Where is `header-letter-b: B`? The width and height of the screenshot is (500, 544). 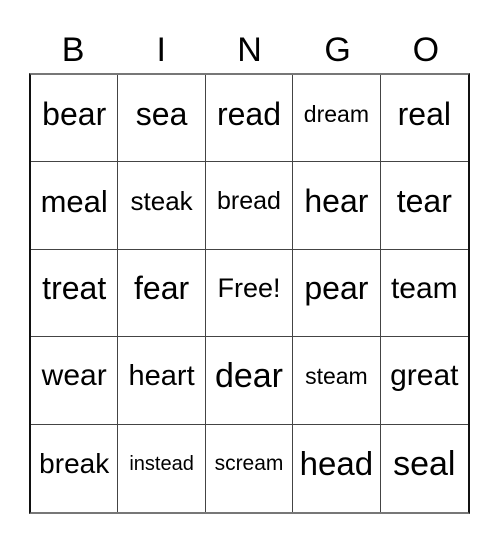
header-letter-b: B is located at coordinates (73, 50).